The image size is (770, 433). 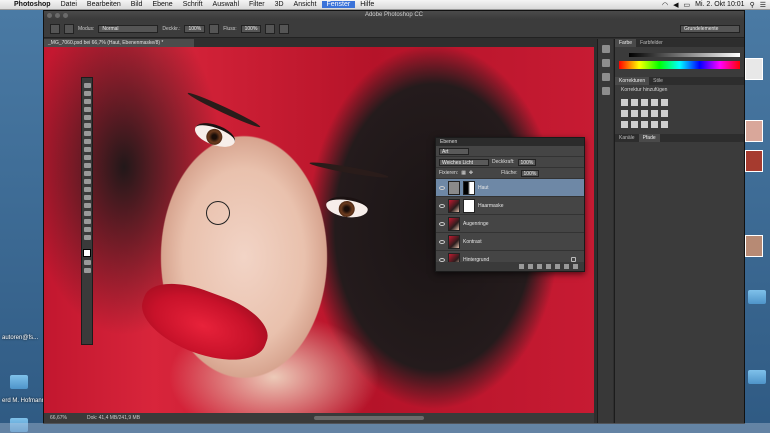 What do you see at coordinates (87, 262) in the screenshot?
I see `quick-mask-icon` at bounding box center [87, 262].